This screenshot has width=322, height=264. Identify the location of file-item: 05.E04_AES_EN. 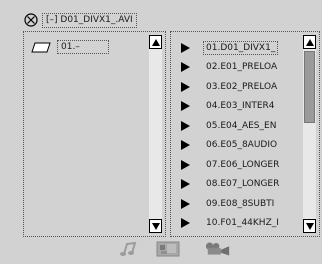
(238, 126).